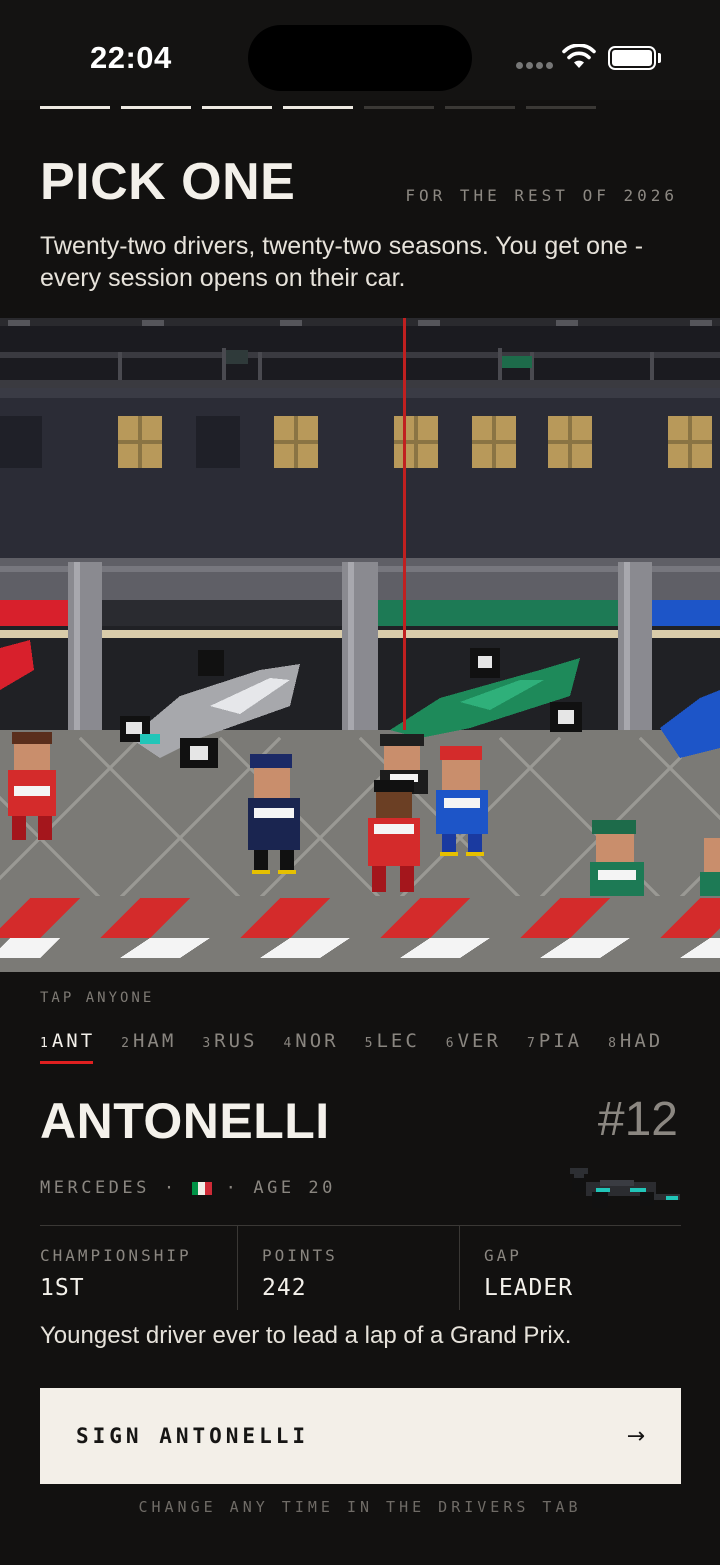 The image size is (720, 1565). Describe the element at coordinates (503, 1255) in the screenshot. I see `stat-label: GAP` at that location.